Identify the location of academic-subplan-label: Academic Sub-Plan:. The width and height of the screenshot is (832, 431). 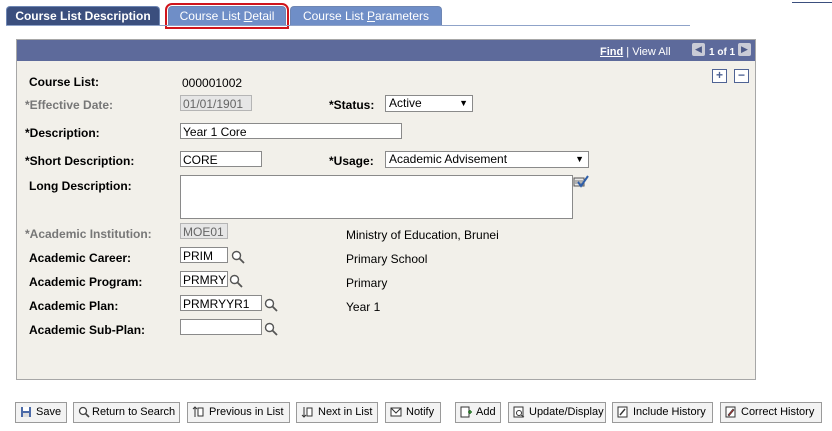
(87, 330).